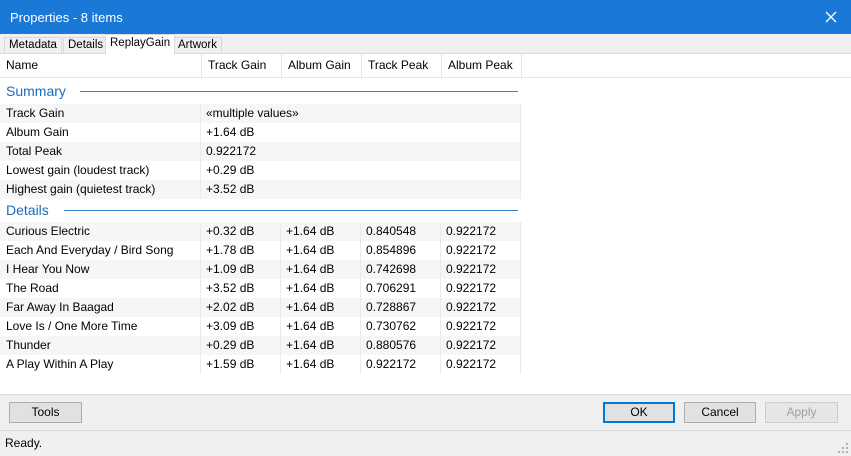 The image size is (851, 456). Describe the element at coordinates (230, 250) in the screenshot. I see `track-gain-cell: +1.78 dB` at that location.